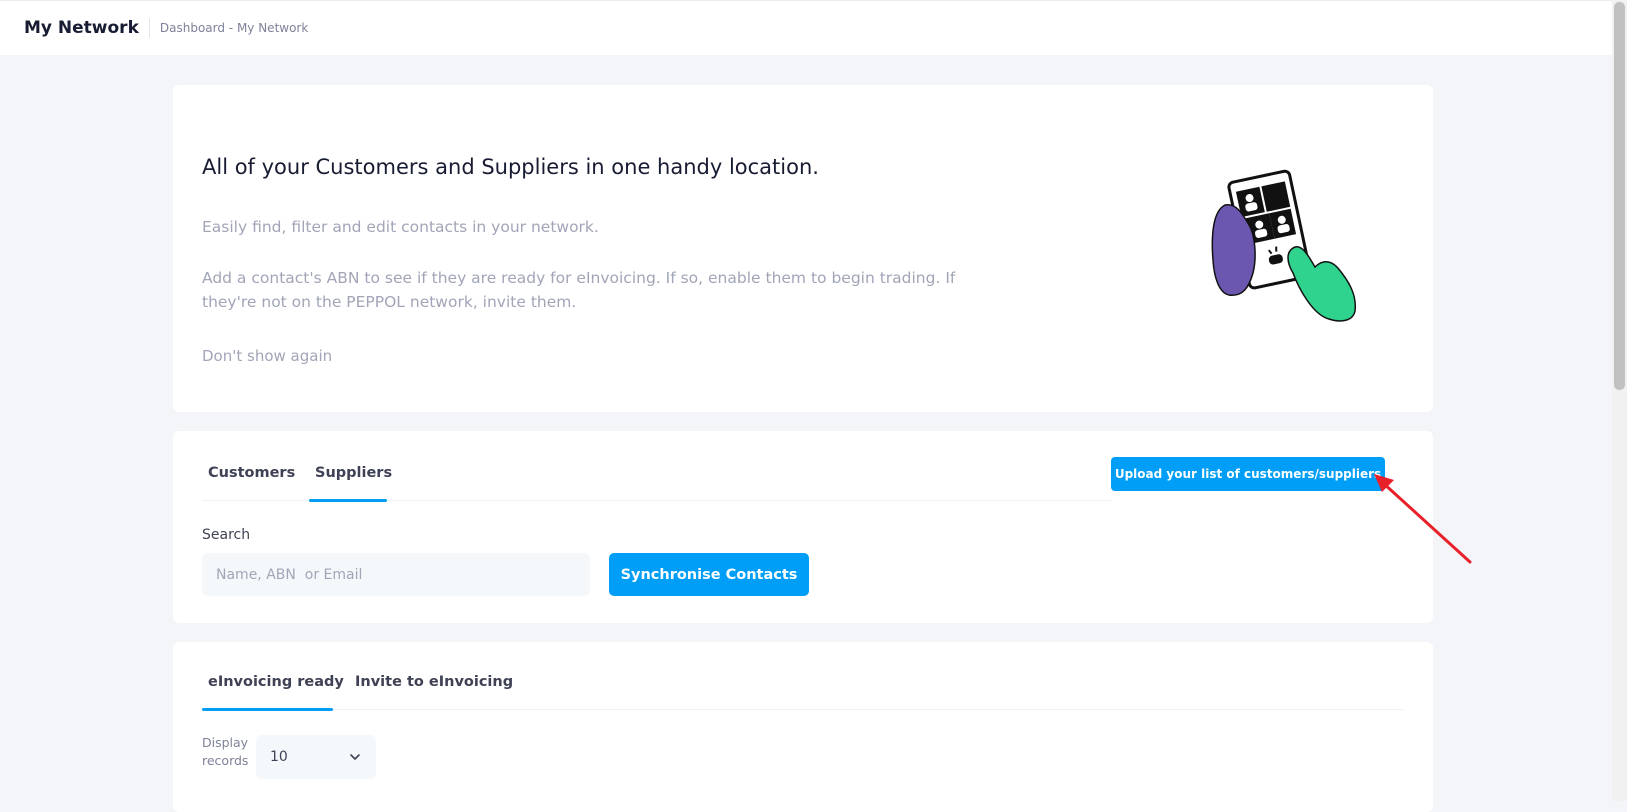  I want to click on upload-list-button: Upload your list of customers/suppliers, so click(1248, 474).